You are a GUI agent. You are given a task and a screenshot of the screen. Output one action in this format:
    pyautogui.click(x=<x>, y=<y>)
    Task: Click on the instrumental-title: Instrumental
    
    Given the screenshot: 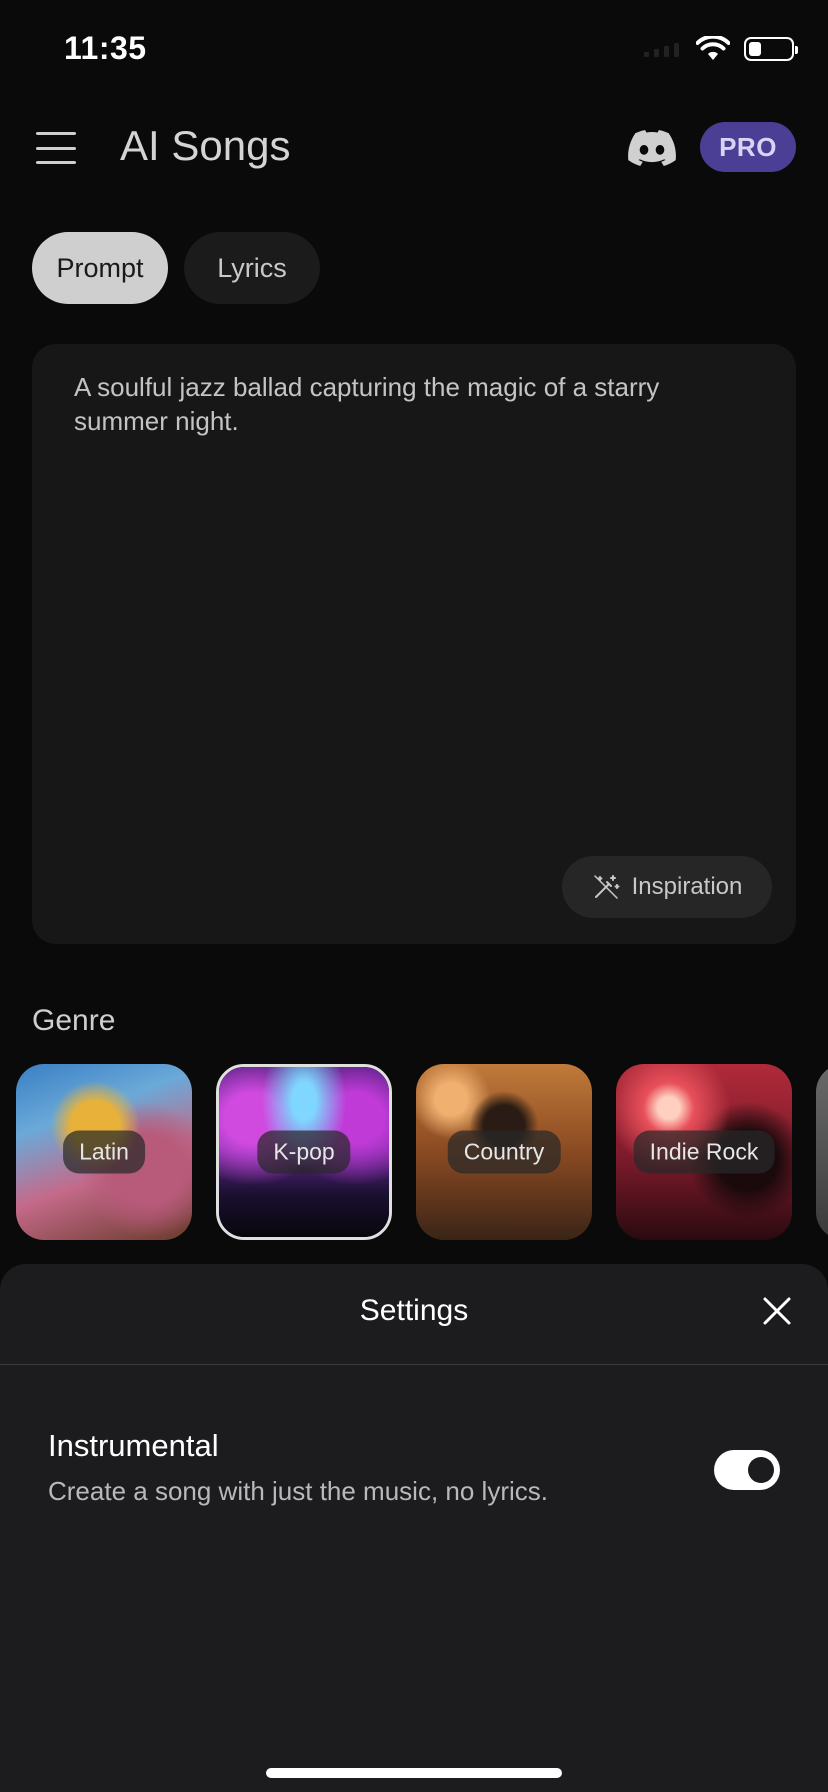 What is the action you would take?
    pyautogui.click(x=133, y=1445)
    